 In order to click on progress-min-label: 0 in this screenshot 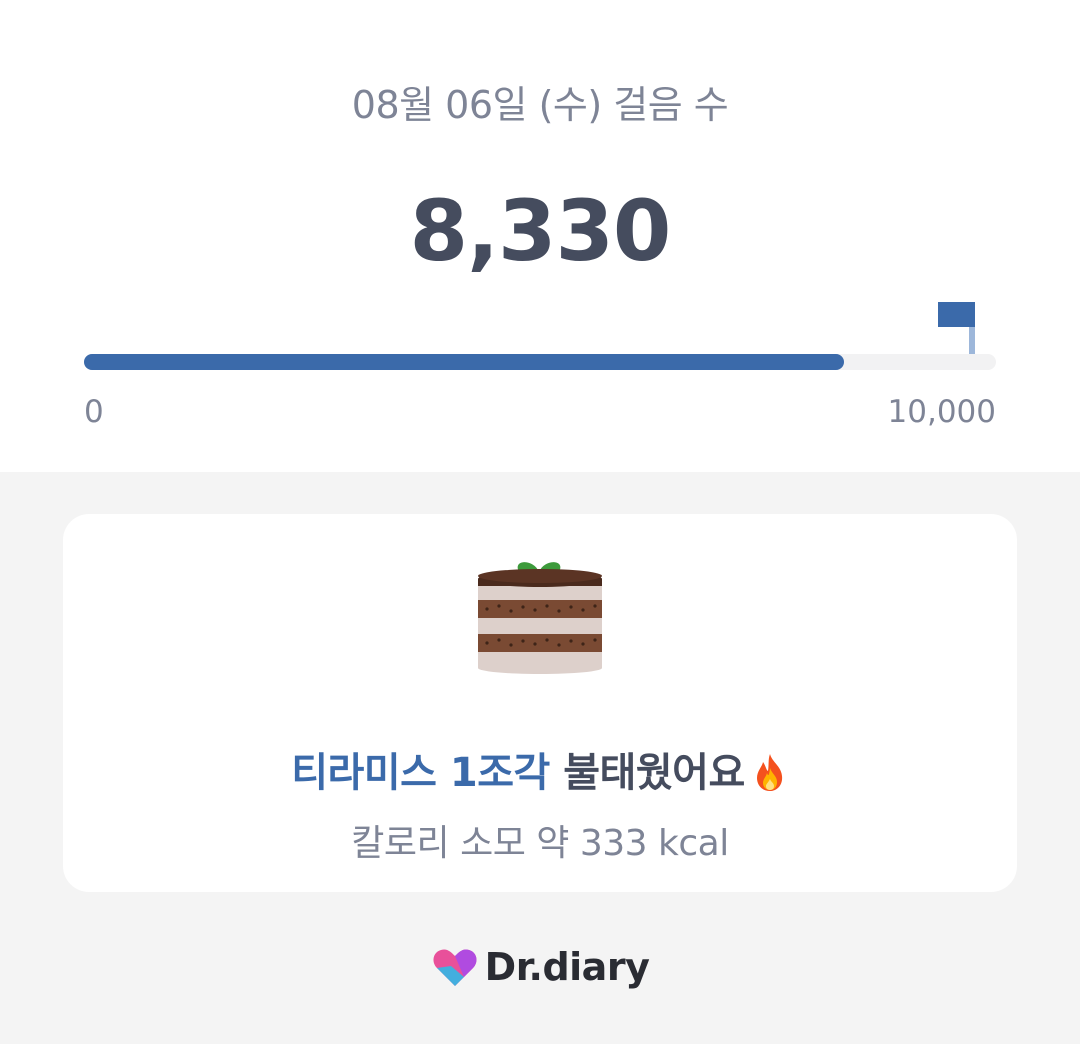, I will do `click(94, 412)`.